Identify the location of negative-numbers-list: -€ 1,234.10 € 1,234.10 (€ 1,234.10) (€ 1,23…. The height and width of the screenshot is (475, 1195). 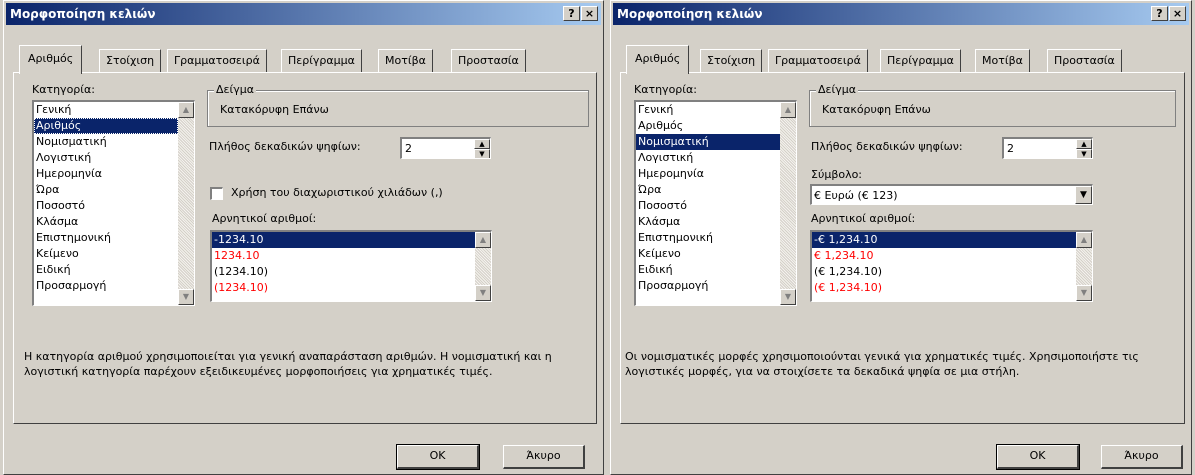
(951, 266).